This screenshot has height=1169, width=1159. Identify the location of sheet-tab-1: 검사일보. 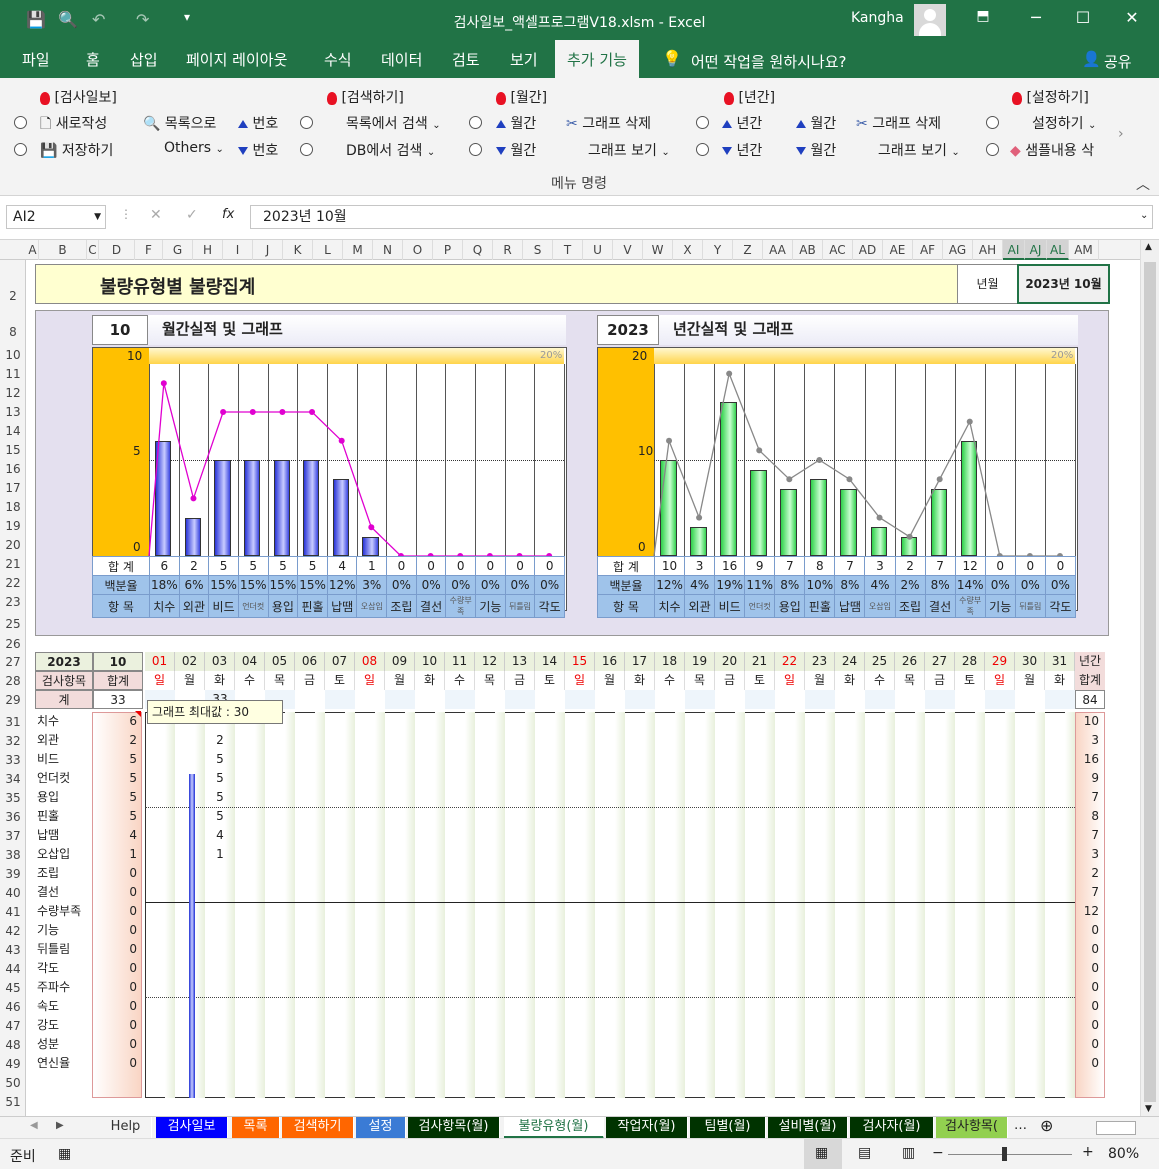
(192, 1128).